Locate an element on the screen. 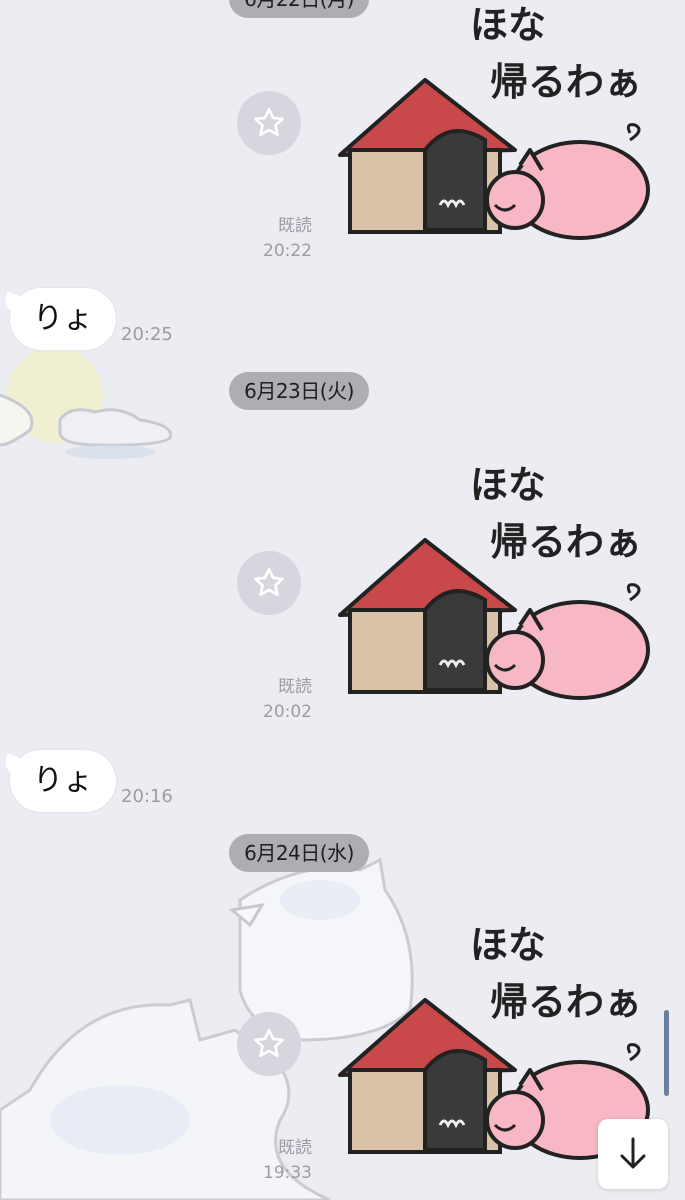 This screenshot has height=1200, width=685. message-time: 20:16 is located at coordinates (147, 796).